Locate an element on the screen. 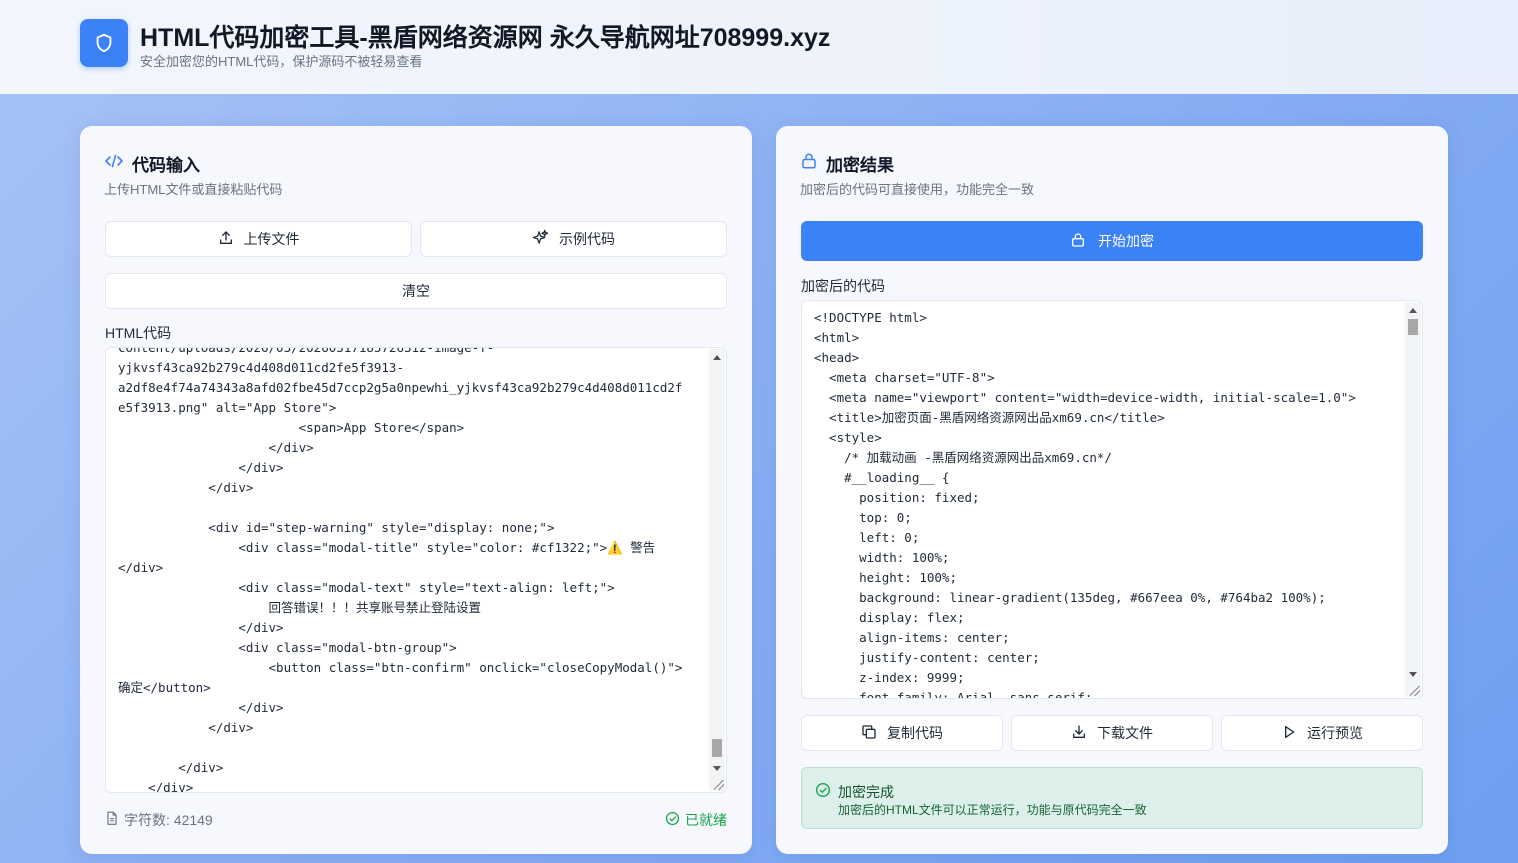 The image size is (1518, 863). start-encrypt-button: 开始加密 is located at coordinates (1112, 241).